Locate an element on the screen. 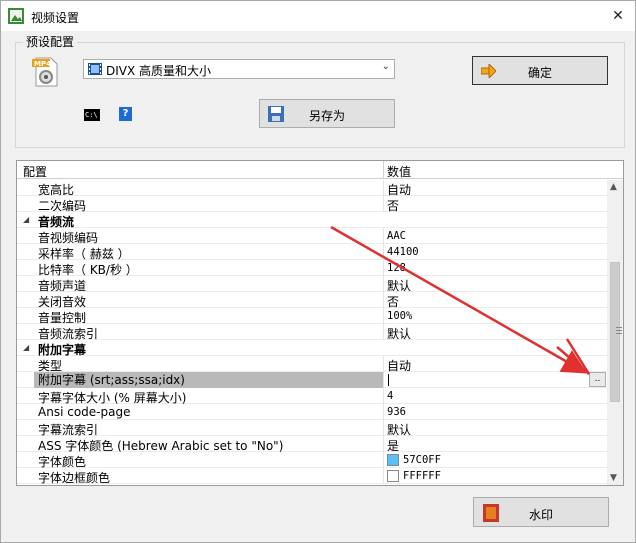 This screenshot has height=543, width=636. mp4-file-icon: MP4 is located at coordinates (45, 72).